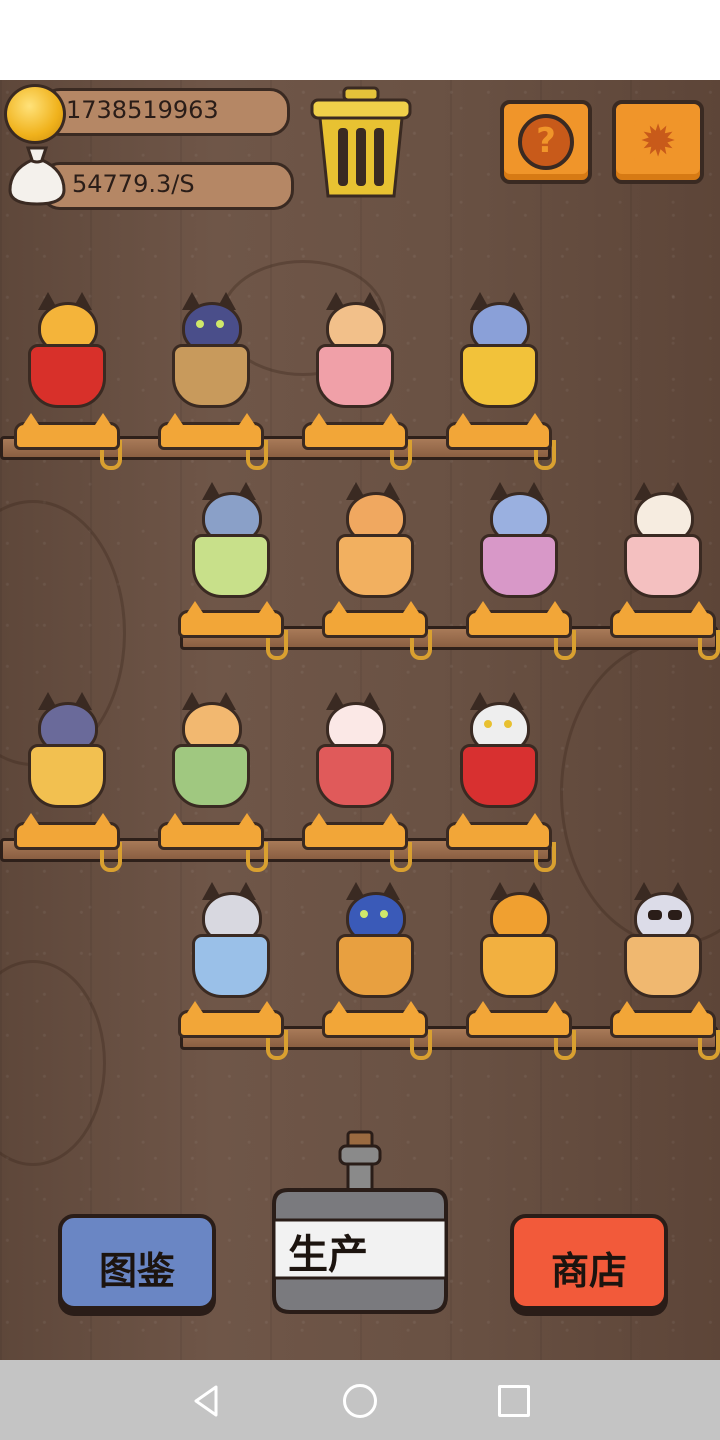 This screenshot has width=720, height=1440. What do you see at coordinates (35, 114) in the screenshot?
I see `gold-coin-icon` at bounding box center [35, 114].